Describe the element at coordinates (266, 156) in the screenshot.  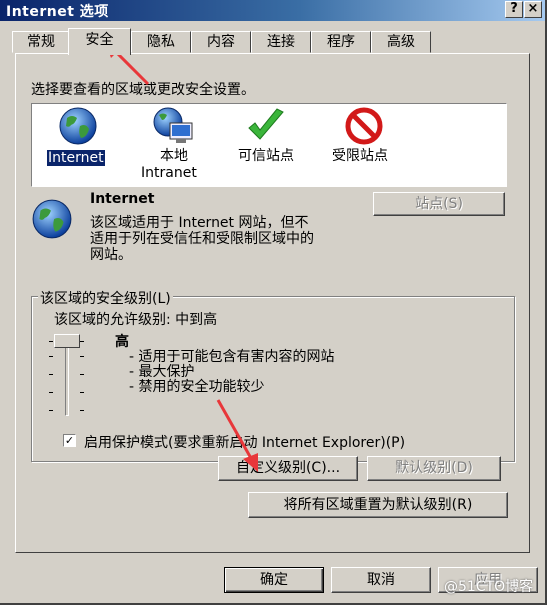
I see `zone-label-trusted: 可信站点` at that location.